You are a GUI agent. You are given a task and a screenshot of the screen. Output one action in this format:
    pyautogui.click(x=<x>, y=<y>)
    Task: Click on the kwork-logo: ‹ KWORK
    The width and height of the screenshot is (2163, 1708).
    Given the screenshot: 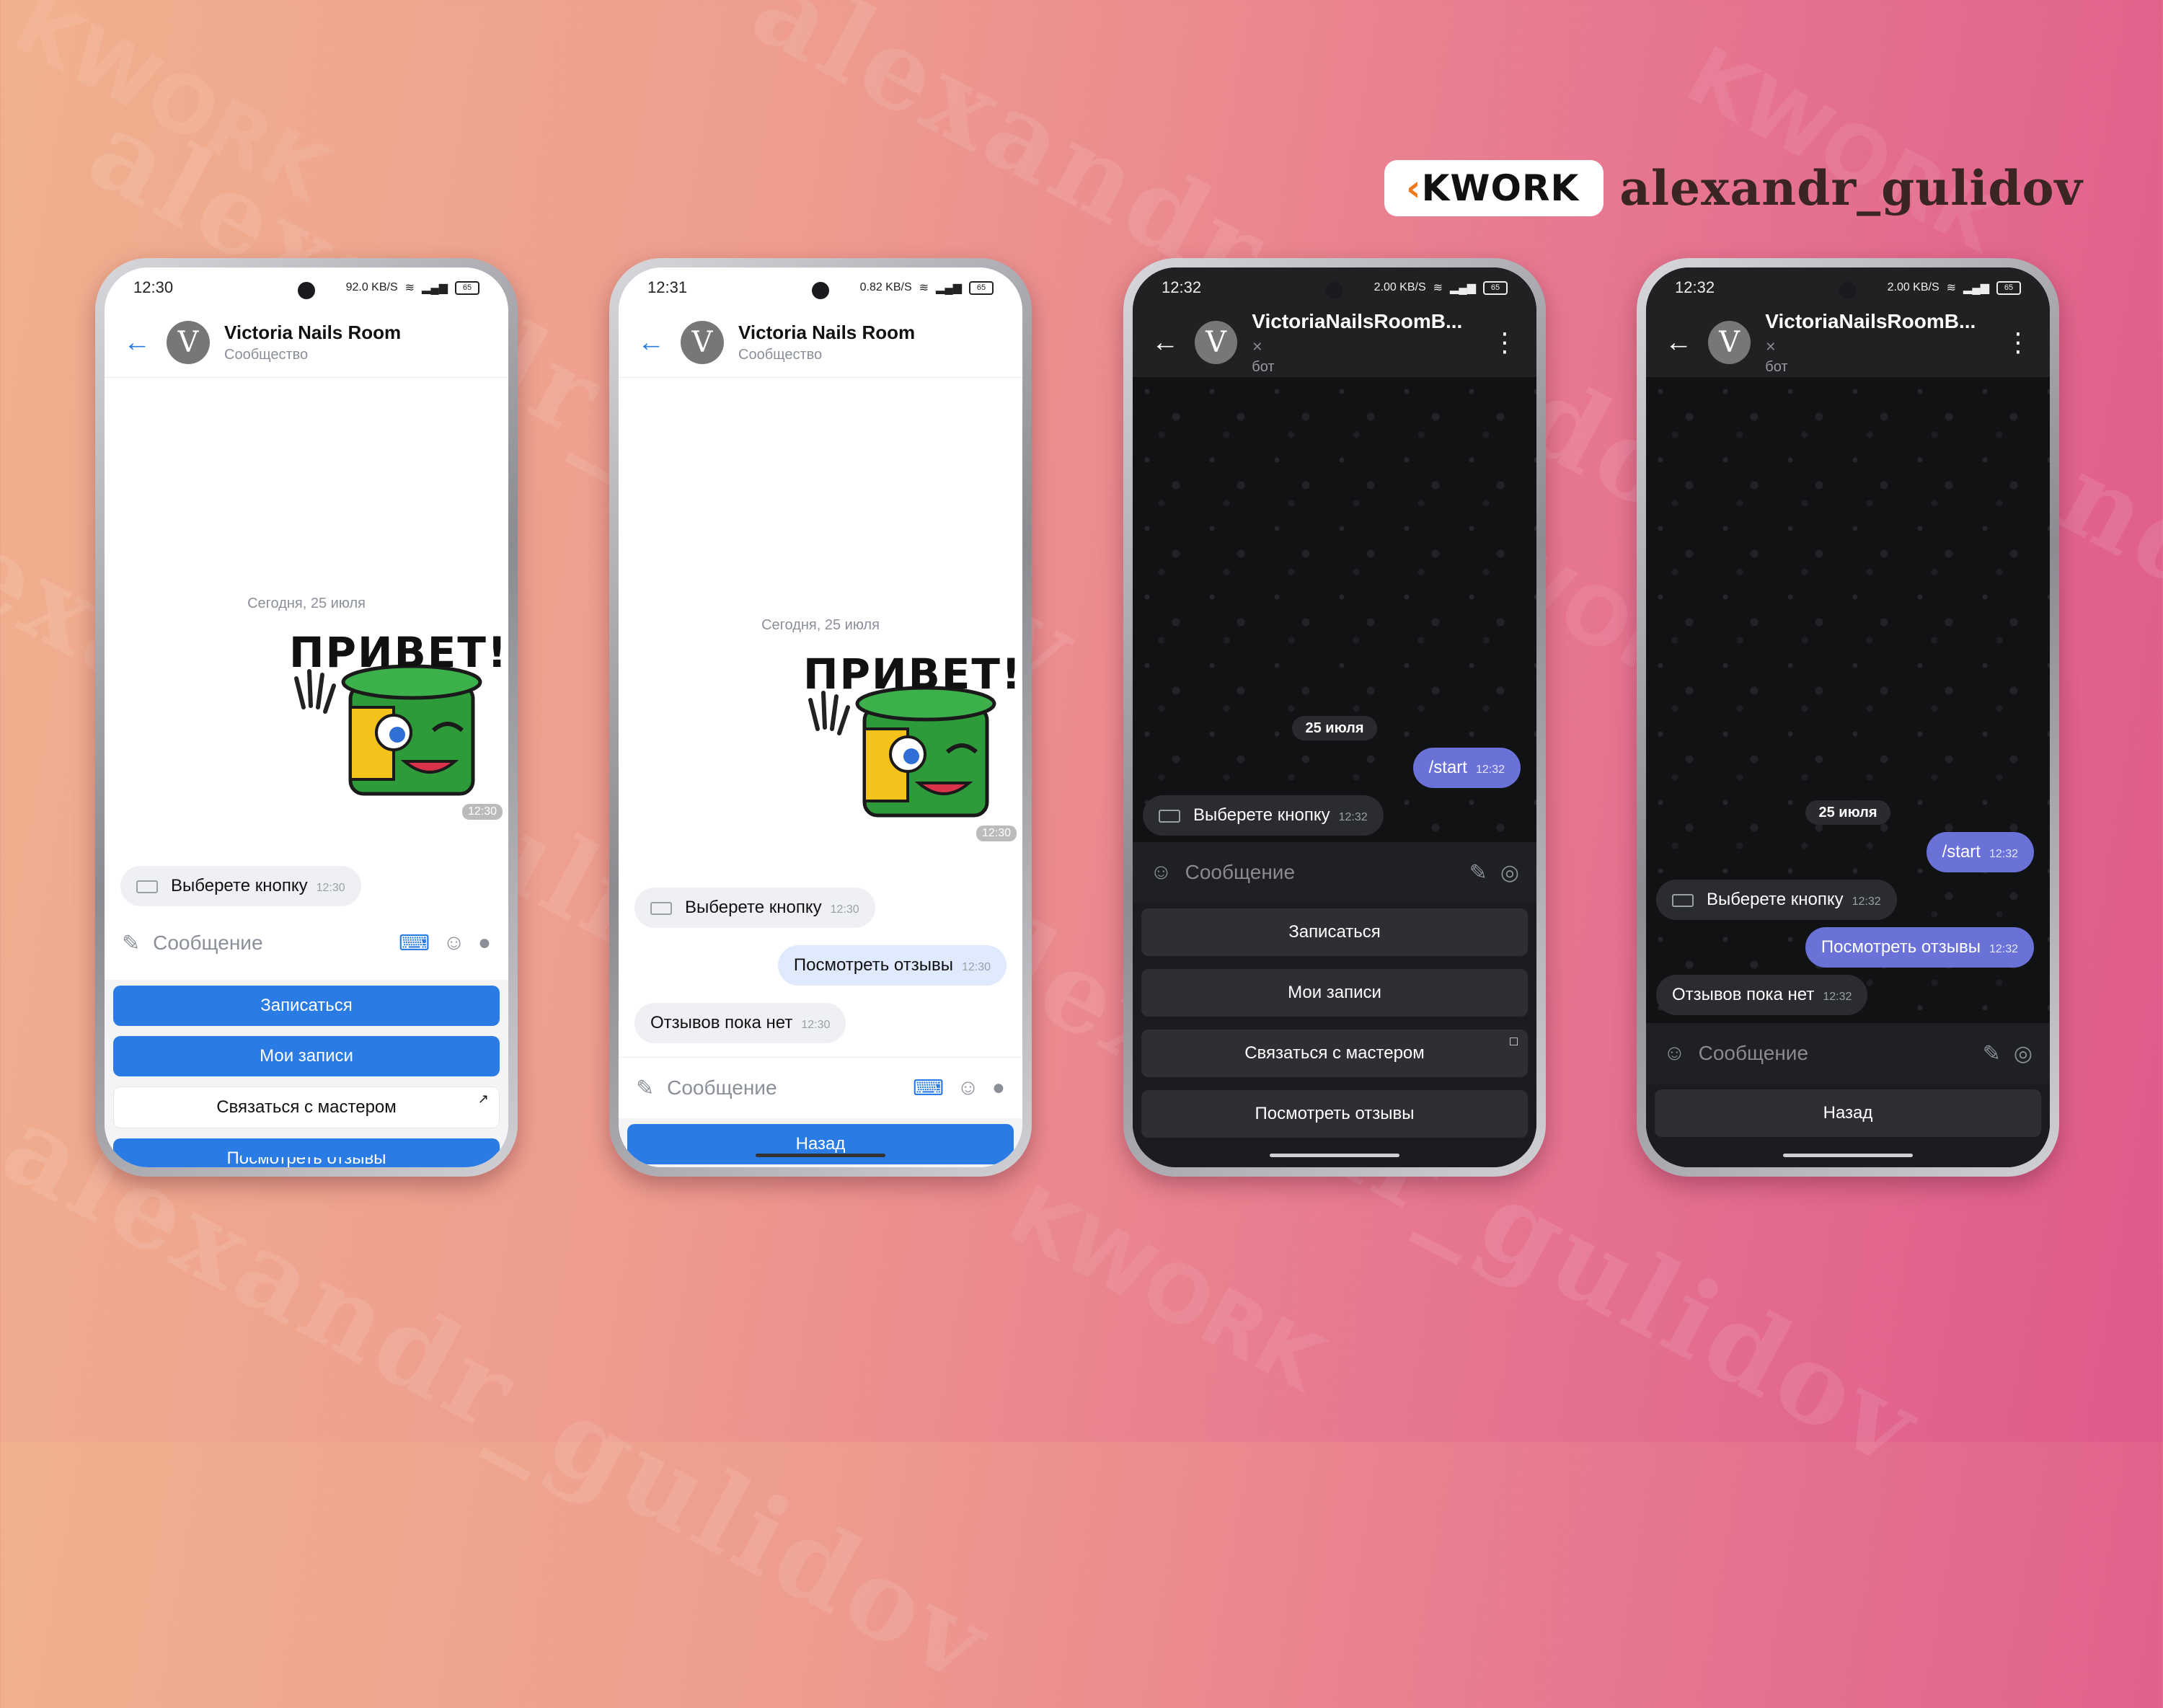 What is the action you would take?
    pyautogui.click(x=1494, y=188)
    